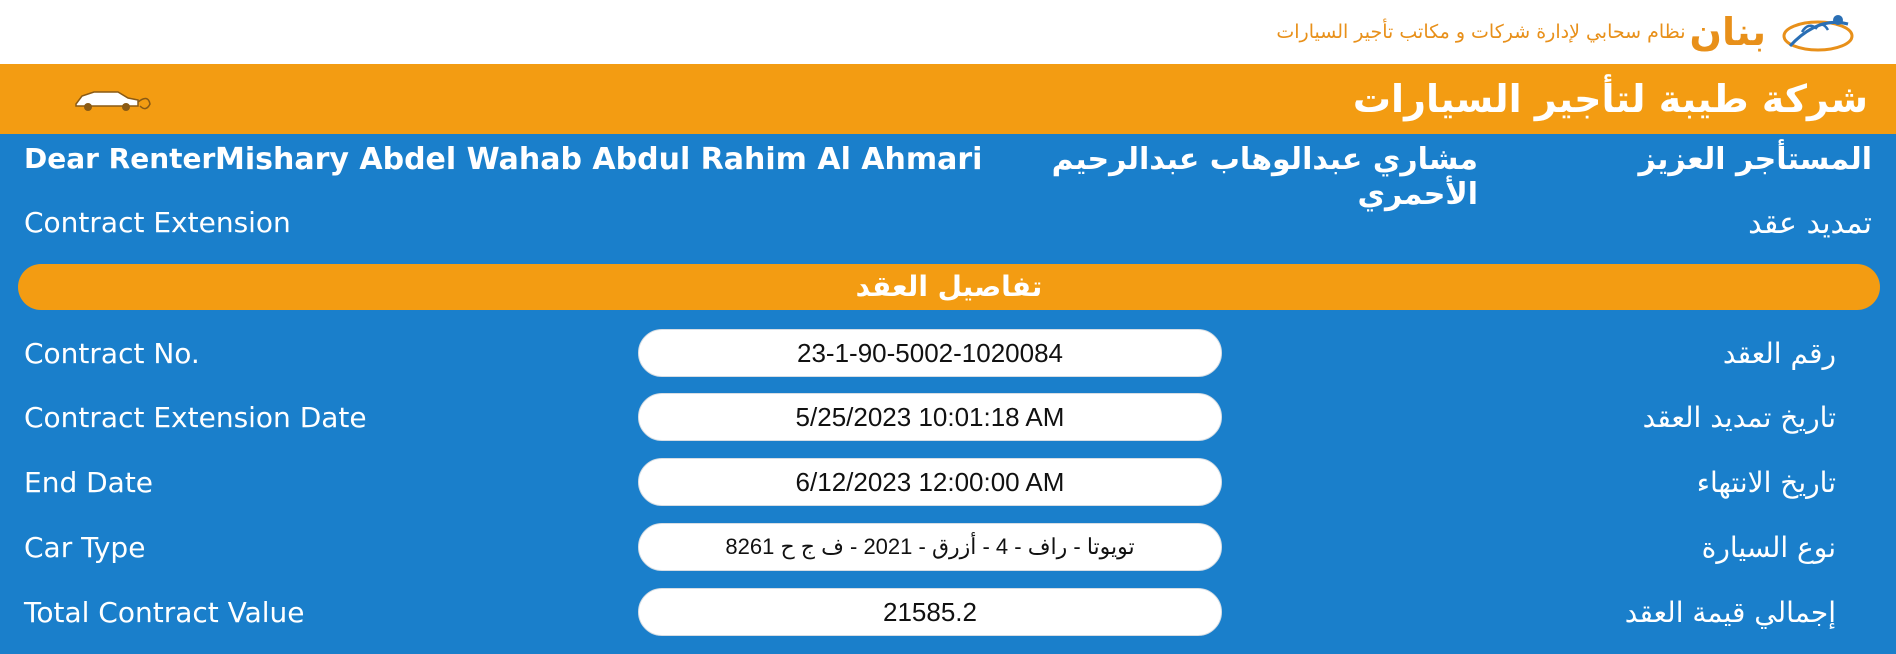  Describe the element at coordinates (1768, 547) in the screenshot. I see `field-label-ar: نوع السيارة` at that location.